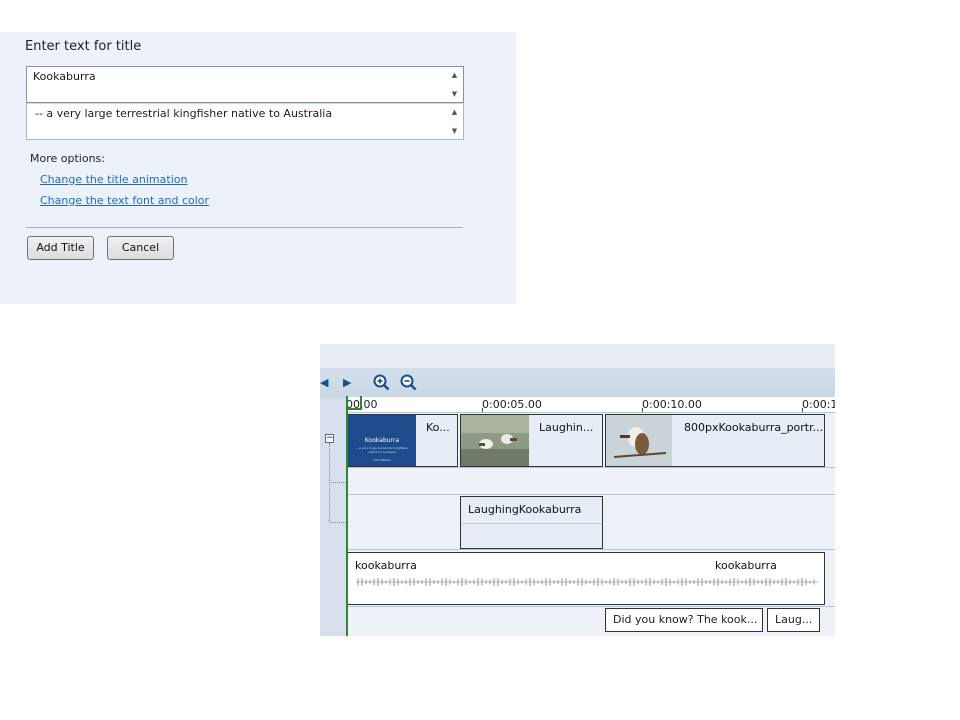  I want to click on more-options-label: More options:, so click(67, 158).